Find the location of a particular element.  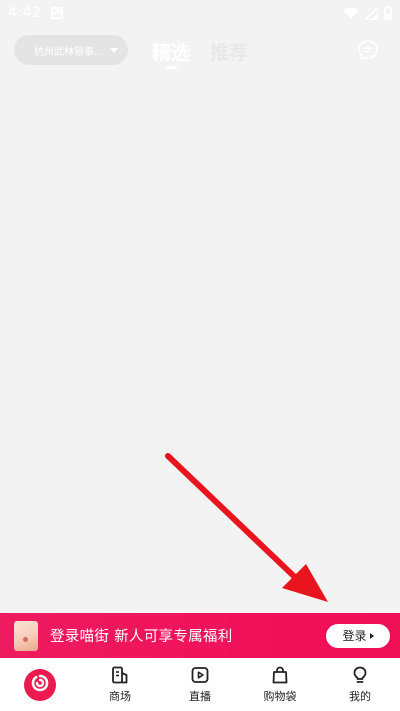

live-icon is located at coordinates (200, 675).